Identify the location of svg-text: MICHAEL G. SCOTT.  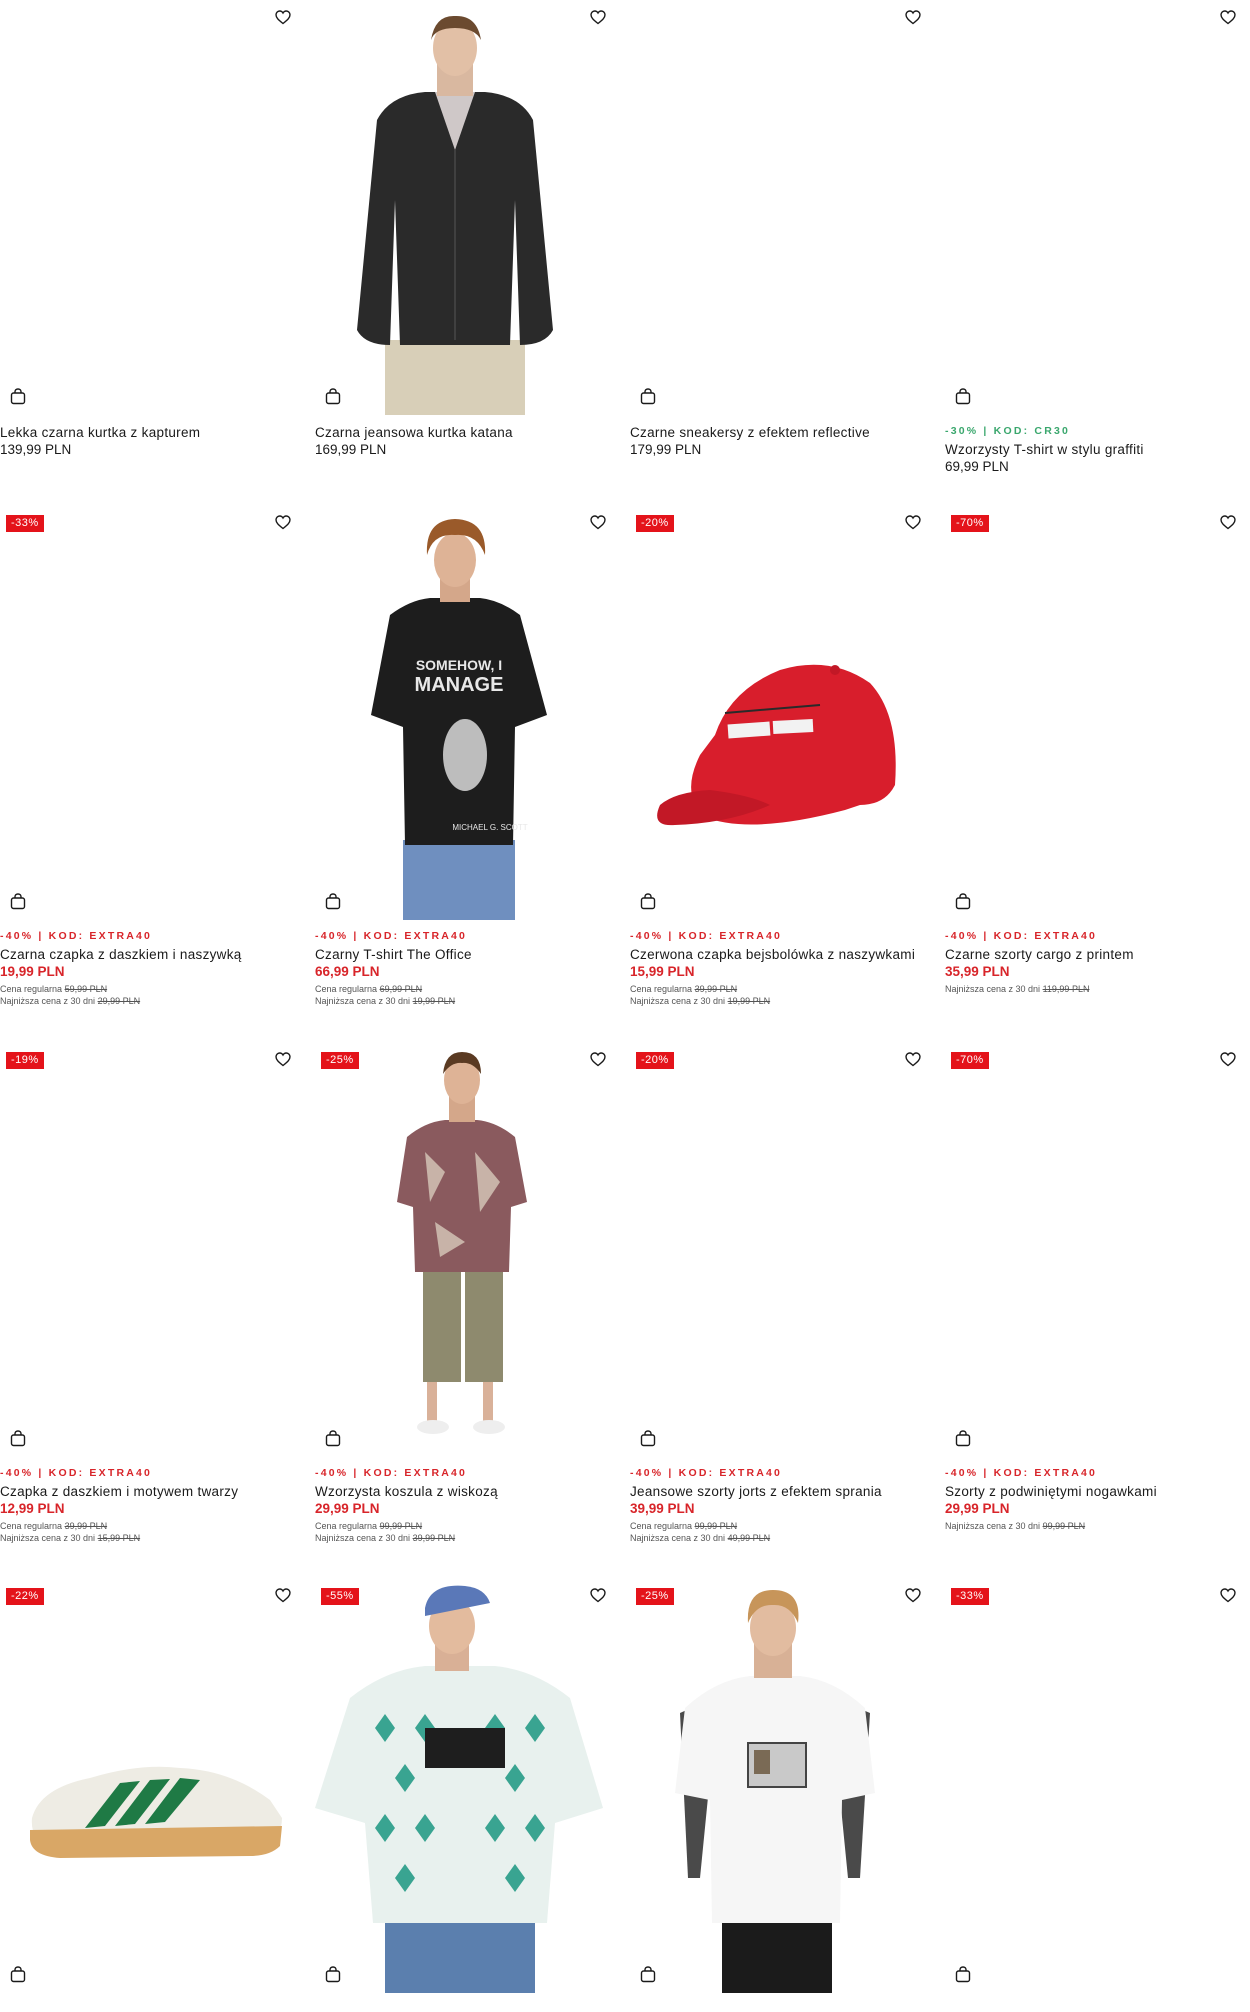
(489, 827).